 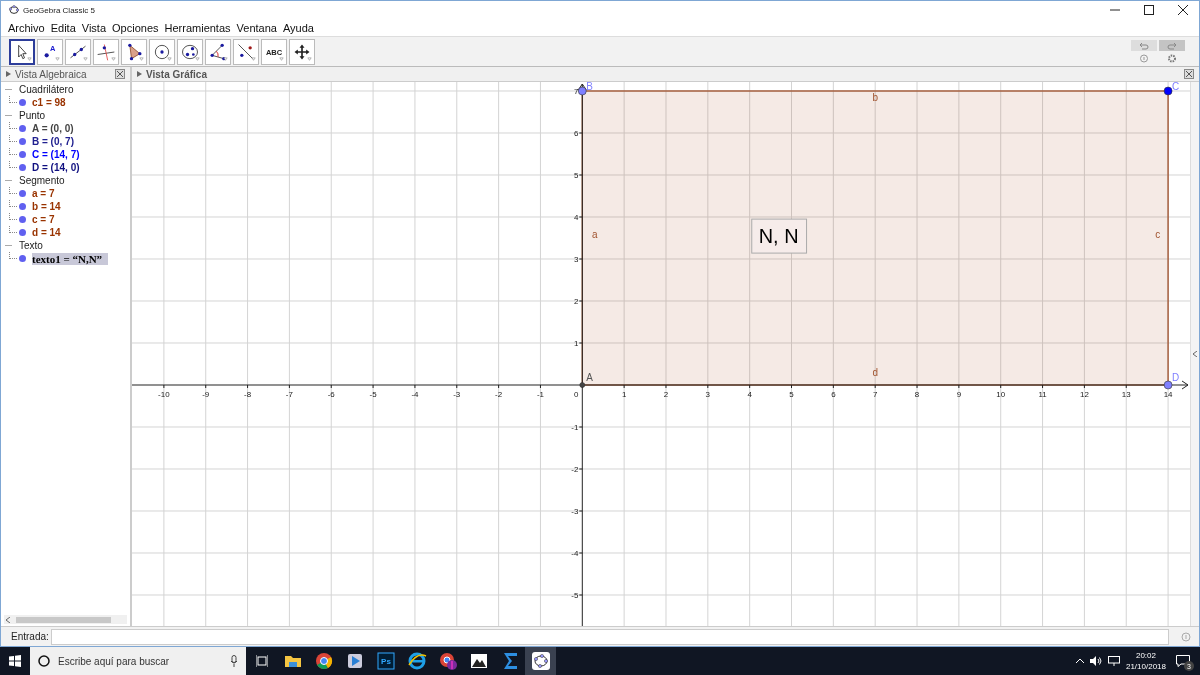 I want to click on menu-item: Opciones, so click(x=135, y=27).